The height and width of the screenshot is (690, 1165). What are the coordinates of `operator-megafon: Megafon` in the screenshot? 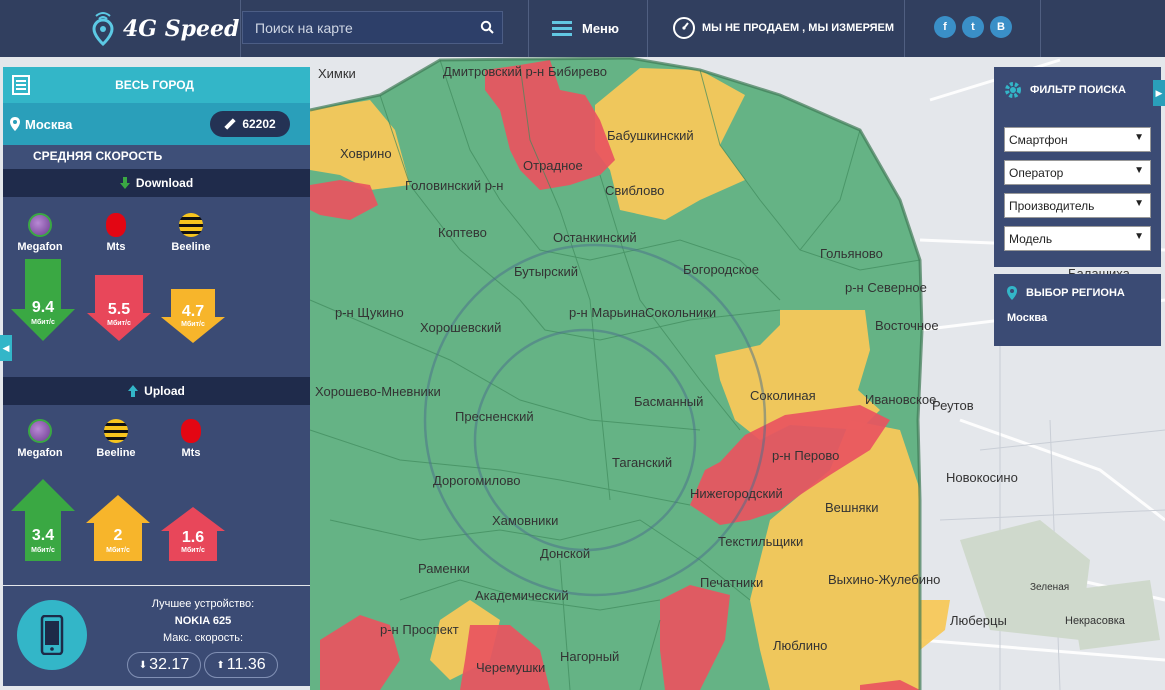 It's located at (40, 439).